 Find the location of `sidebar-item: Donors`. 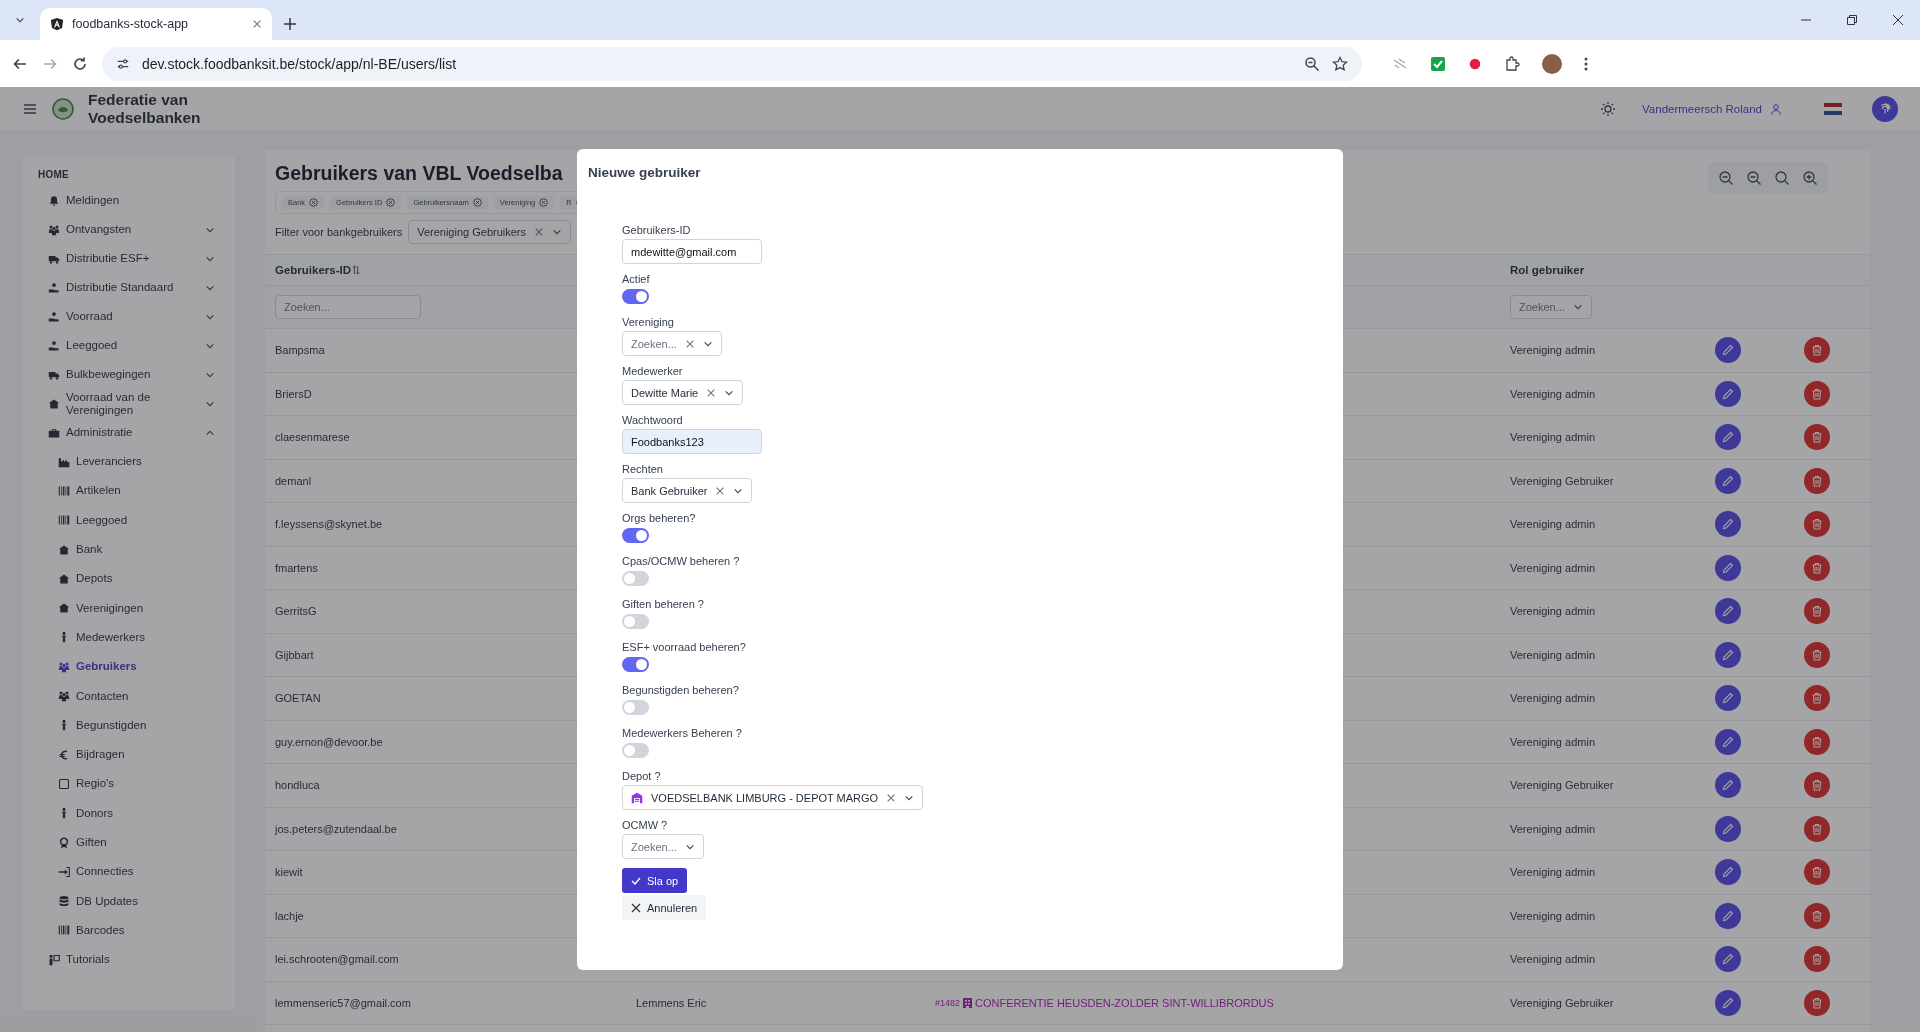

sidebar-item: Donors is located at coordinates (136, 813).